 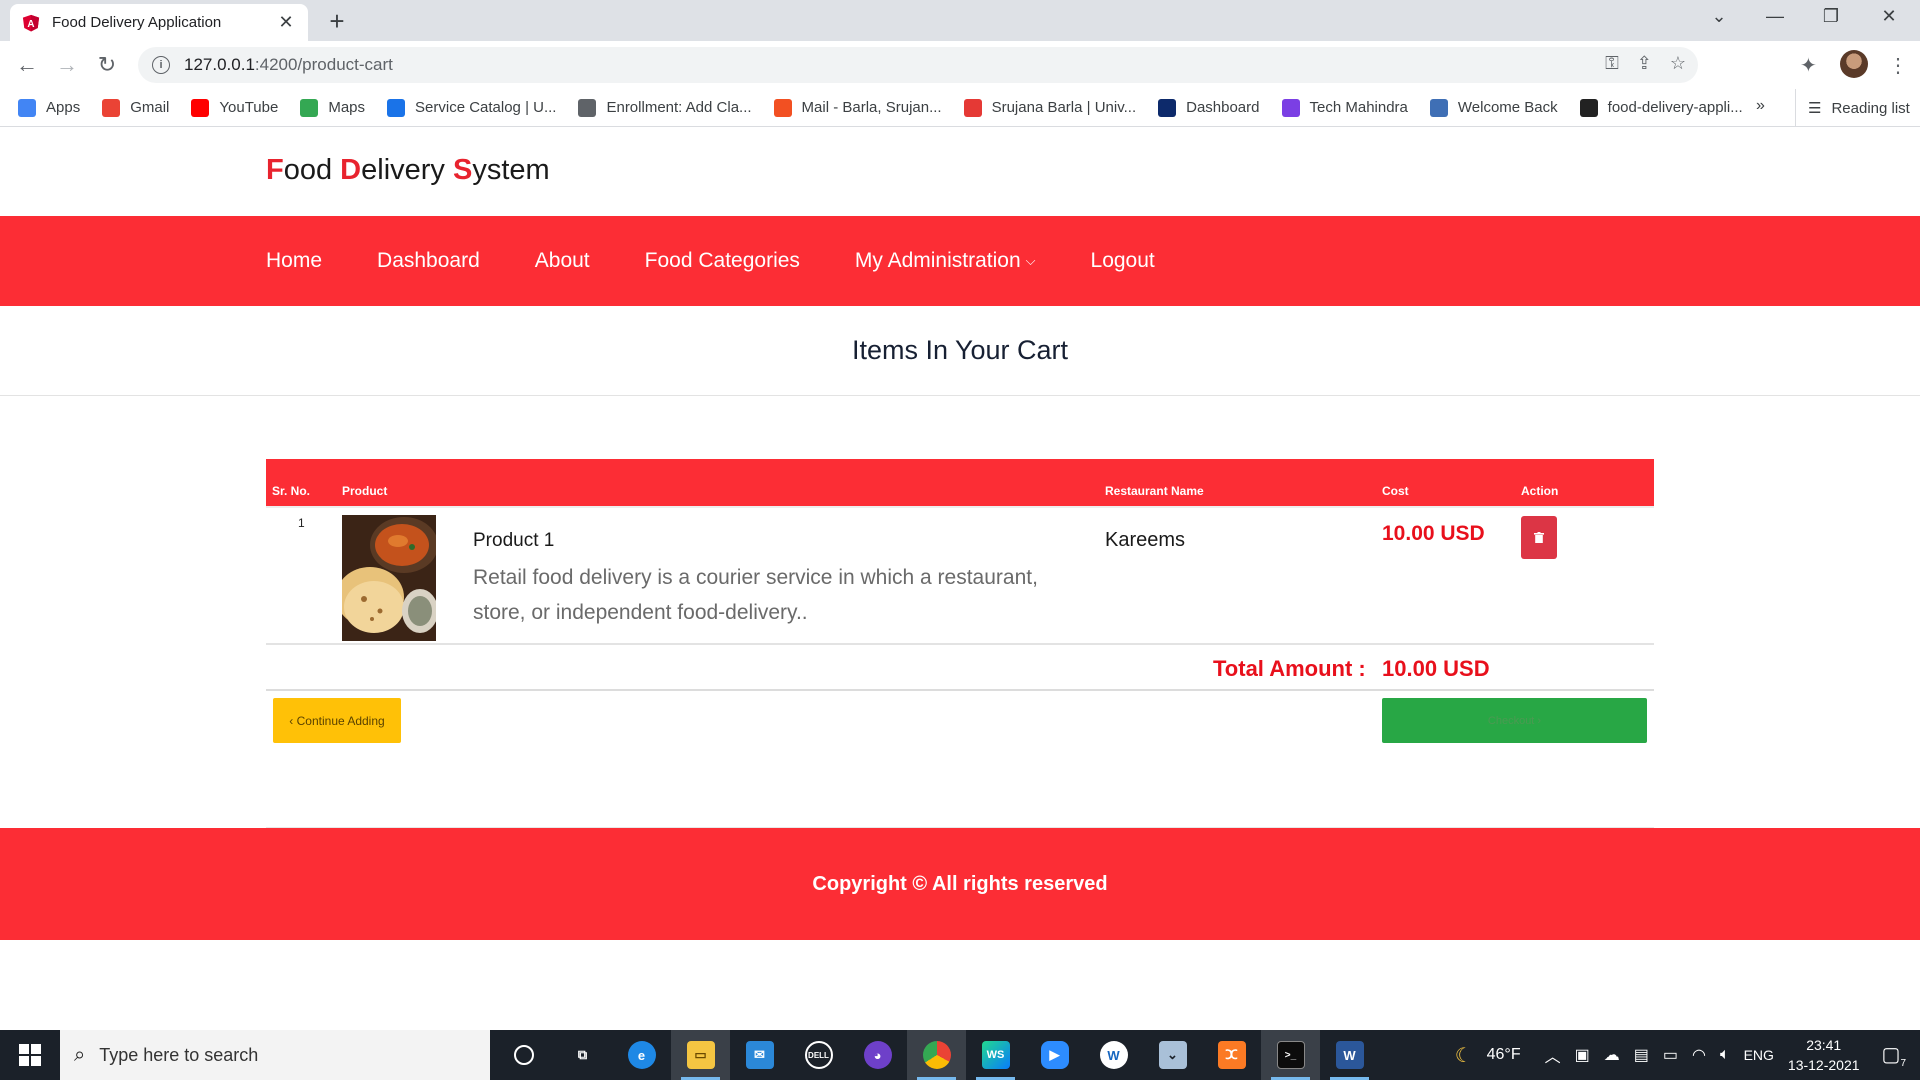 What do you see at coordinates (1824, 1055) in the screenshot?
I see `taskbar-clock: 23:41 13-12-2021` at bounding box center [1824, 1055].